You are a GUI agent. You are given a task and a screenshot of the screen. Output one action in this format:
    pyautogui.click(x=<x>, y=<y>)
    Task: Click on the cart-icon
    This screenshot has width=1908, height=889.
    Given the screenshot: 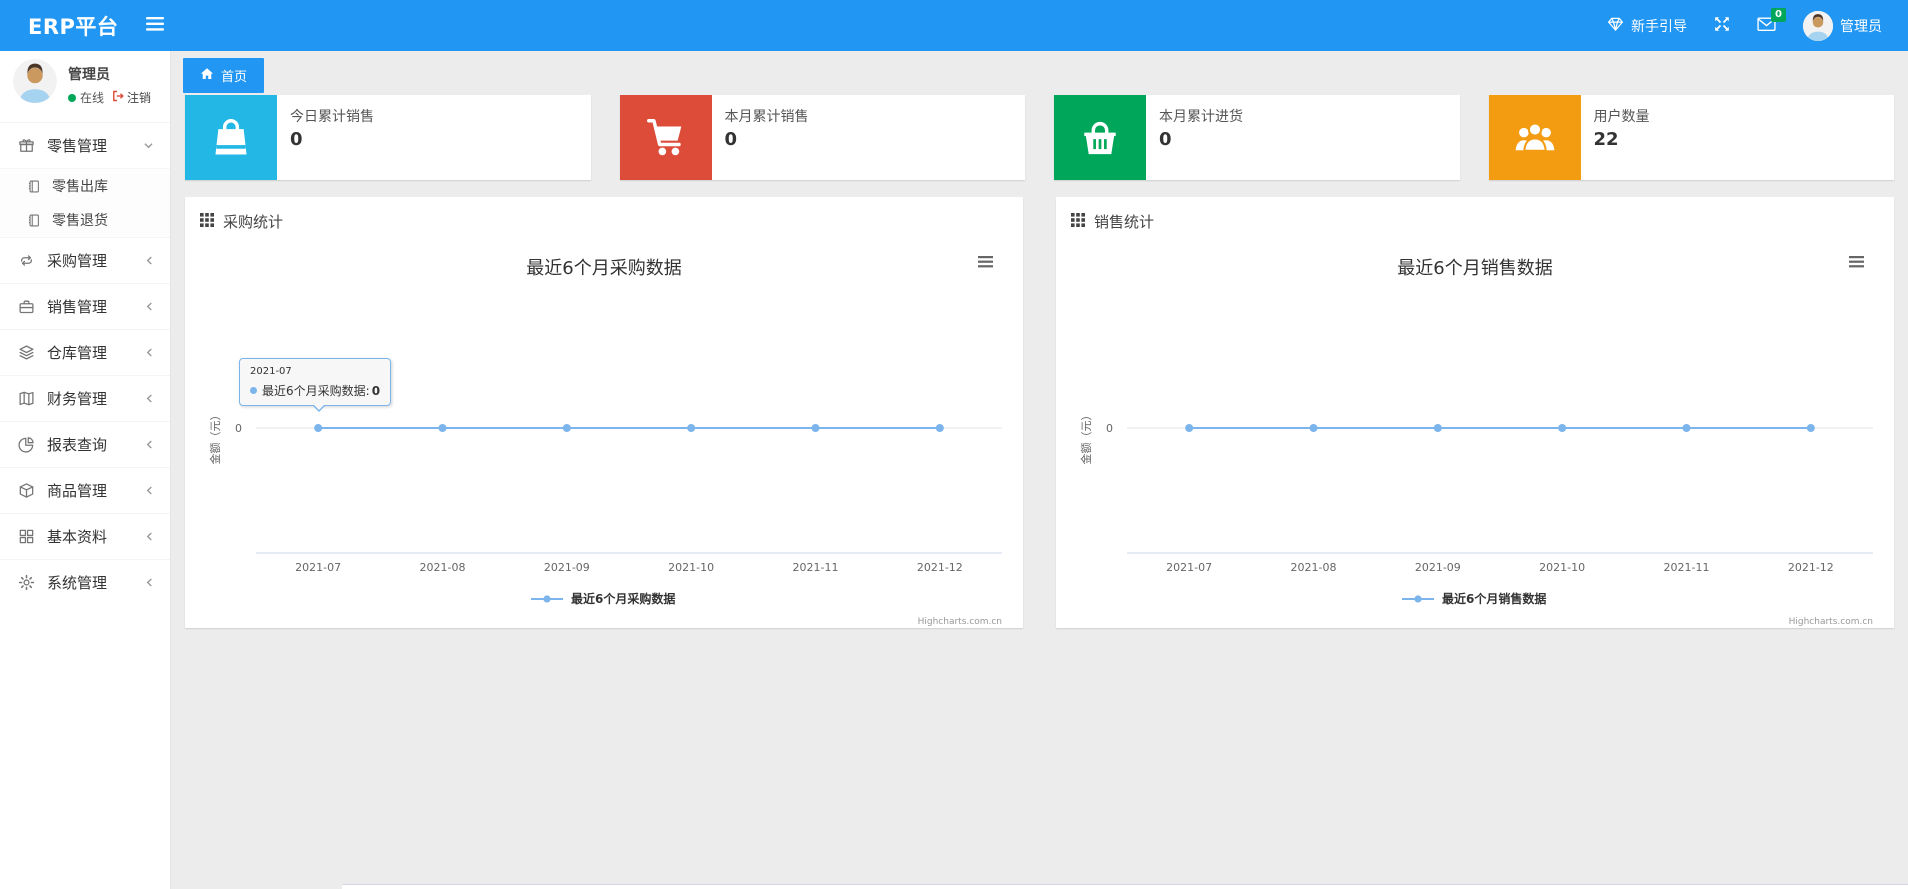 What is the action you would take?
    pyautogui.click(x=665, y=137)
    